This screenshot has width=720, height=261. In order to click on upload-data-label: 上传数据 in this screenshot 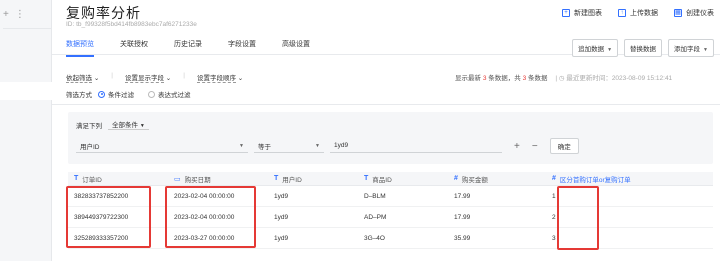, I will do `click(644, 13)`.